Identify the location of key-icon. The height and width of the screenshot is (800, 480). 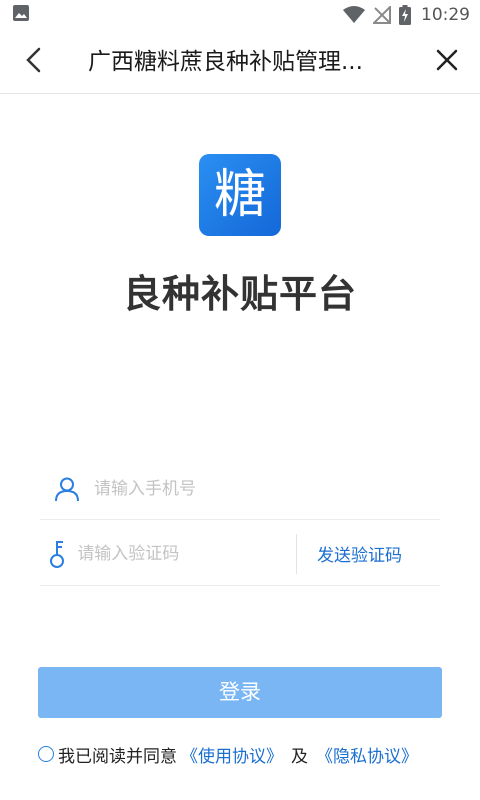
(58, 554).